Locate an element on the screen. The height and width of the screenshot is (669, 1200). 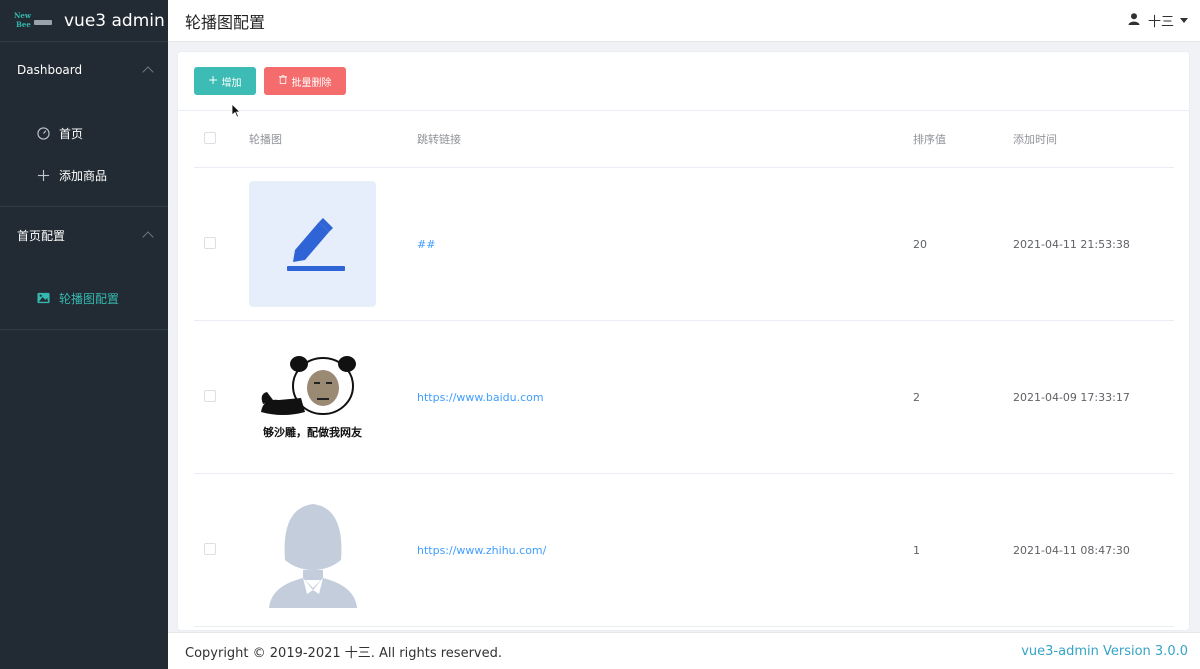
sort-value: 20 is located at coordinates (920, 244).